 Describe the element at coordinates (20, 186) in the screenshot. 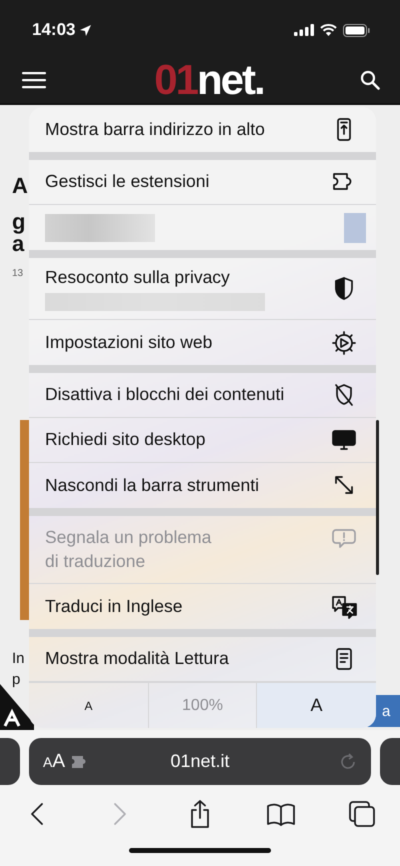

I see `article-text: A` at that location.